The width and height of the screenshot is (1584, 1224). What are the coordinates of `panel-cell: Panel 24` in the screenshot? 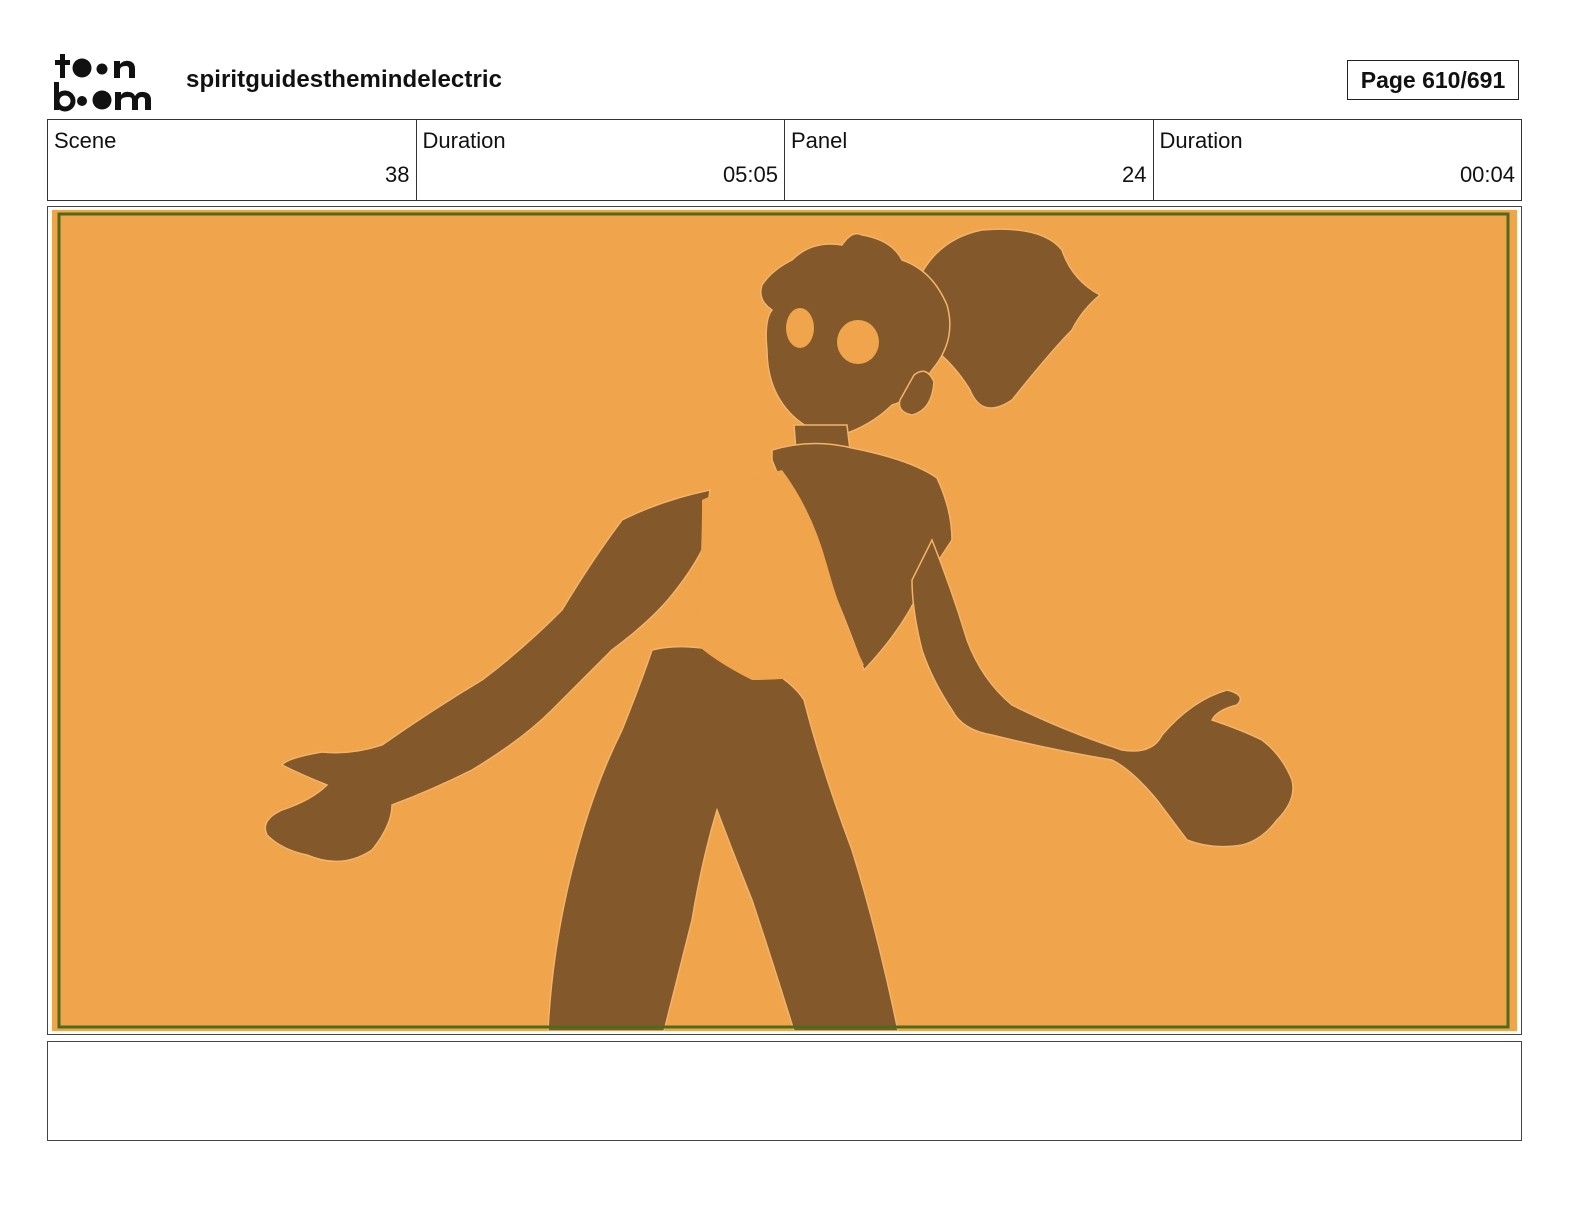 It's located at (969, 160).